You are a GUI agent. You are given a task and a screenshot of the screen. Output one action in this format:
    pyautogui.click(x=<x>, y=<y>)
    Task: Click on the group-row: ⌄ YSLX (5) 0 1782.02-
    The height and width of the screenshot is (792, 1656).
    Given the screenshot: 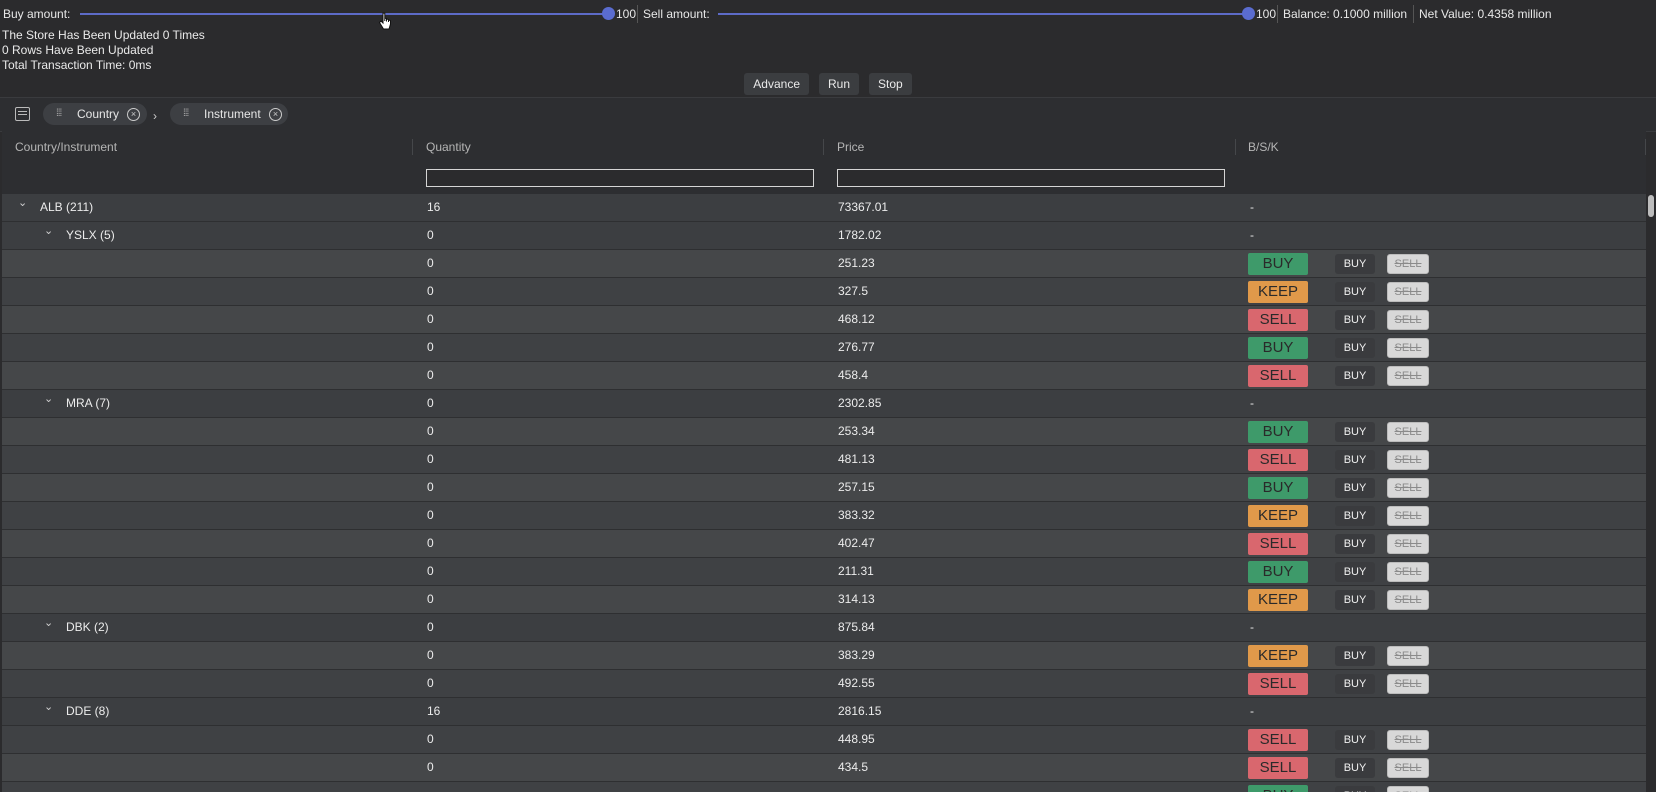 What is the action you would take?
    pyautogui.click(x=824, y=236)
    